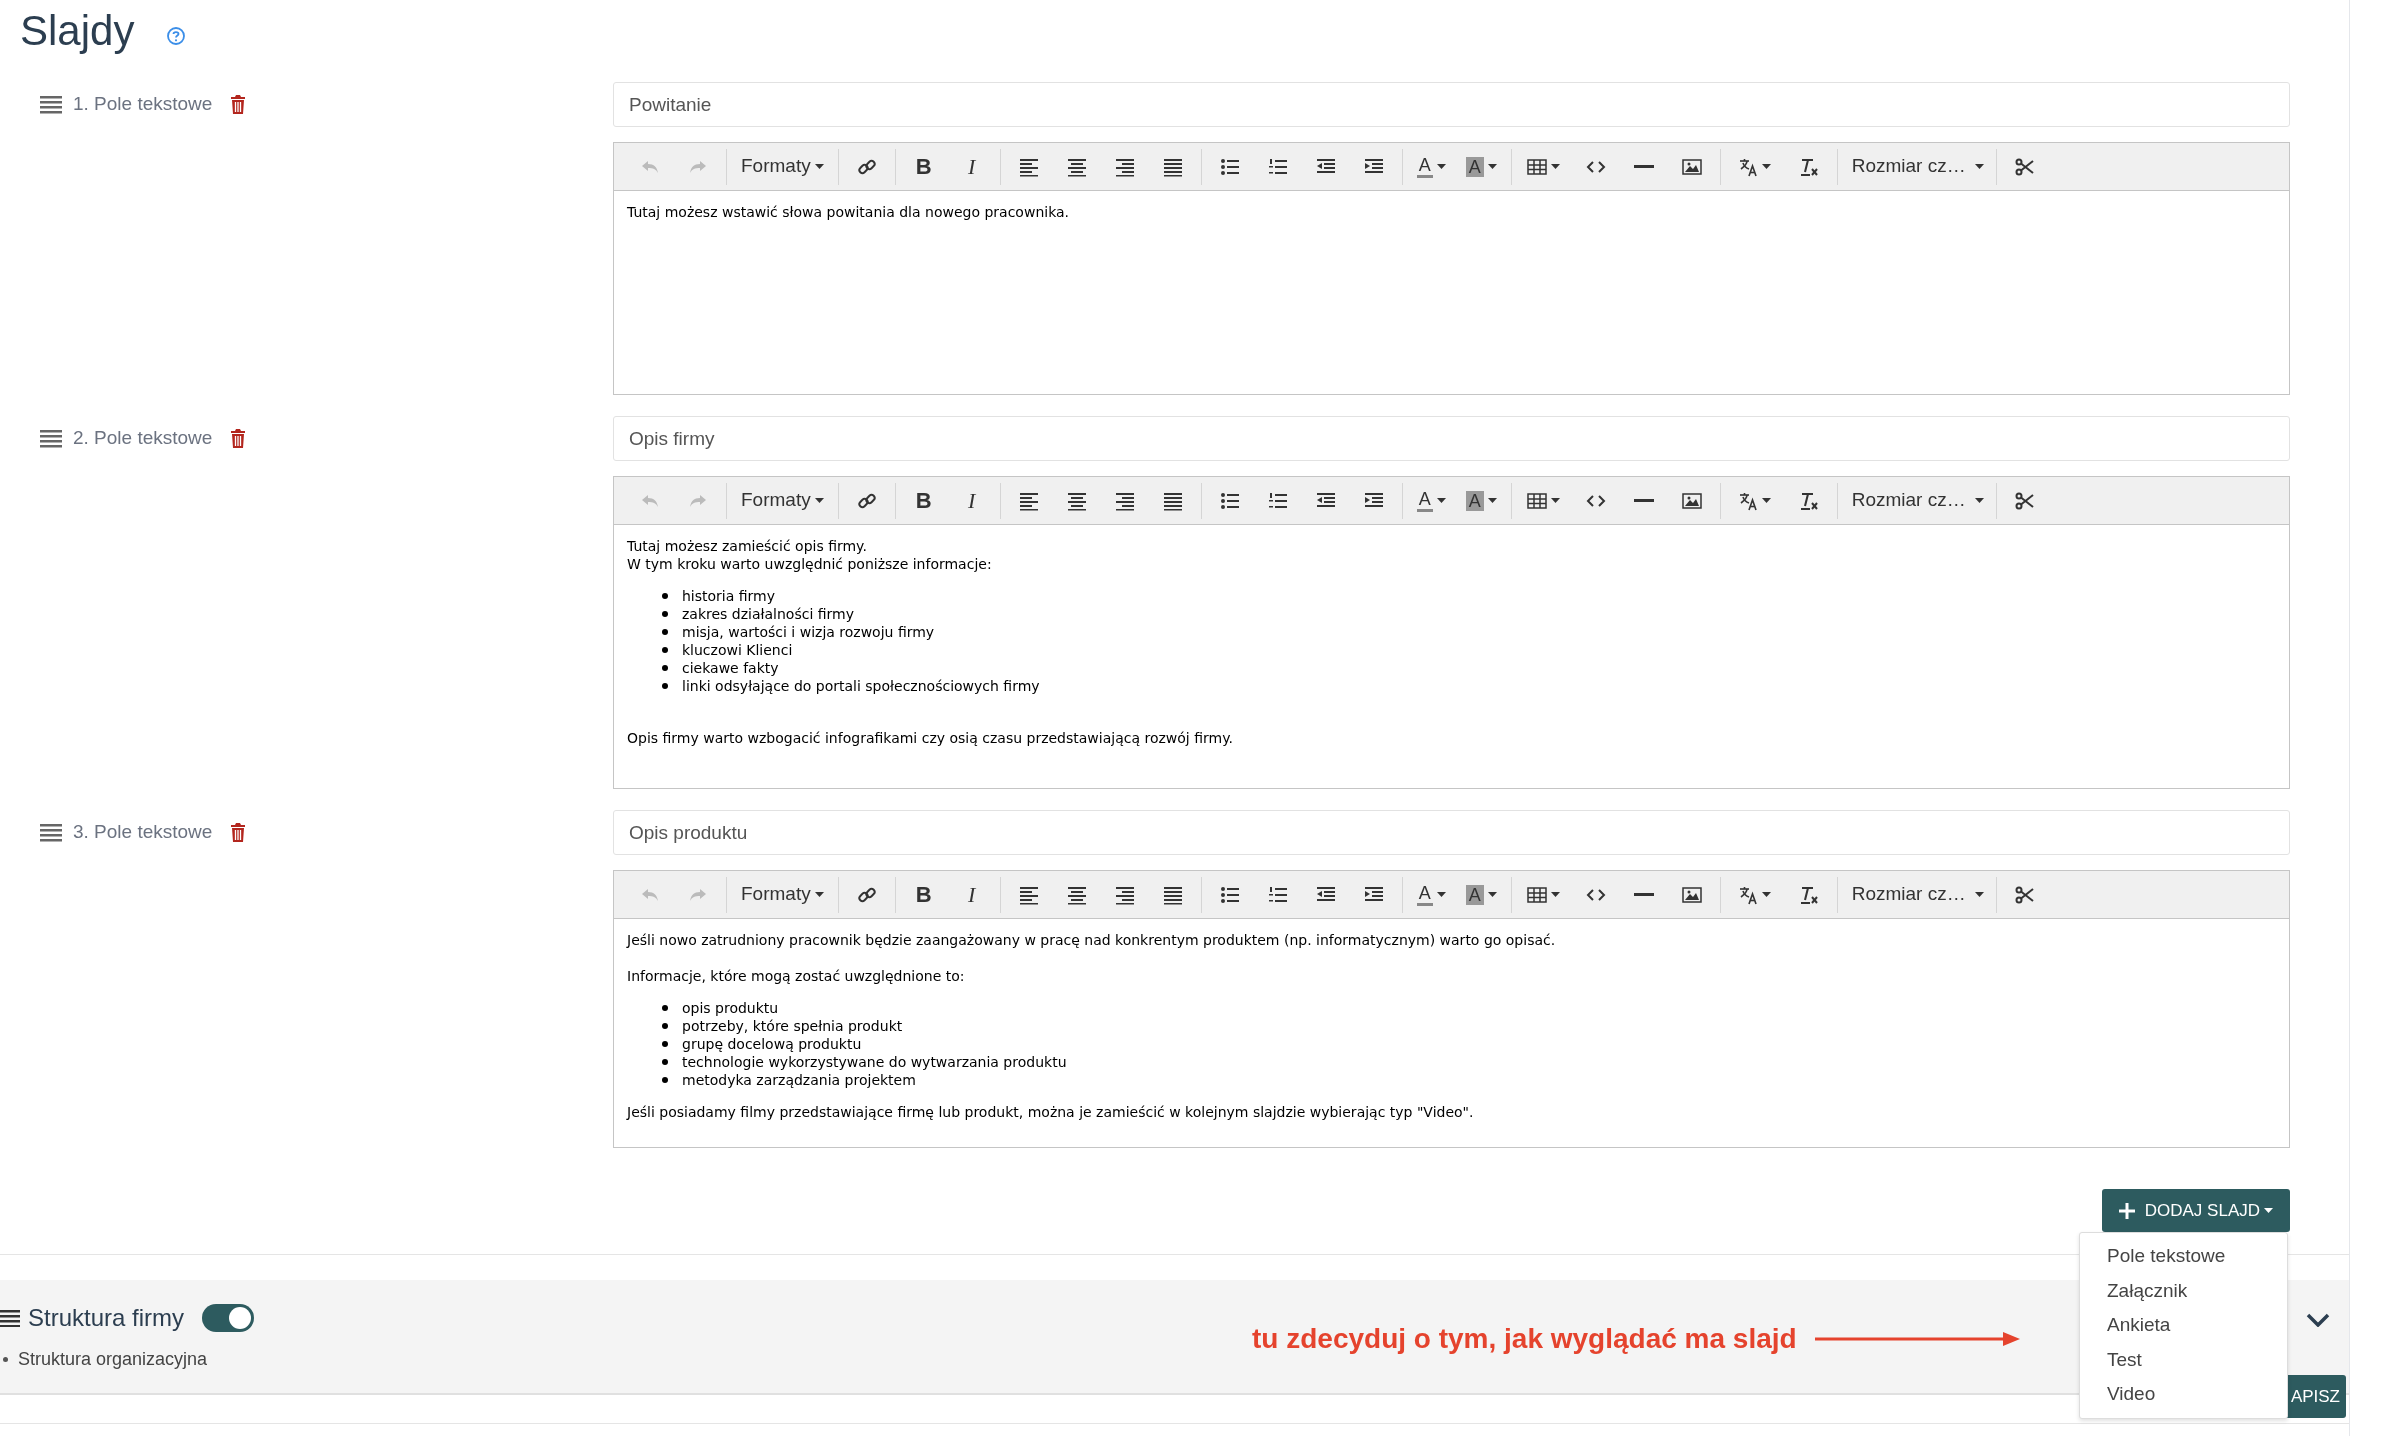 This screenshot has height=1436, width=2382. I want to click on page-title: Slajdy, so click(77, 31).